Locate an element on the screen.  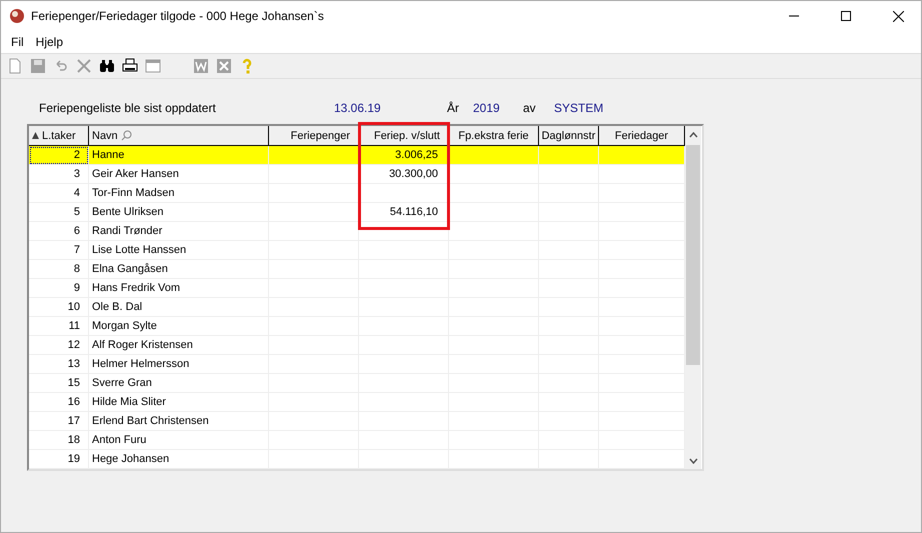
table-row: 8 Elna Gangåsen is located at coordinates (357, 269).